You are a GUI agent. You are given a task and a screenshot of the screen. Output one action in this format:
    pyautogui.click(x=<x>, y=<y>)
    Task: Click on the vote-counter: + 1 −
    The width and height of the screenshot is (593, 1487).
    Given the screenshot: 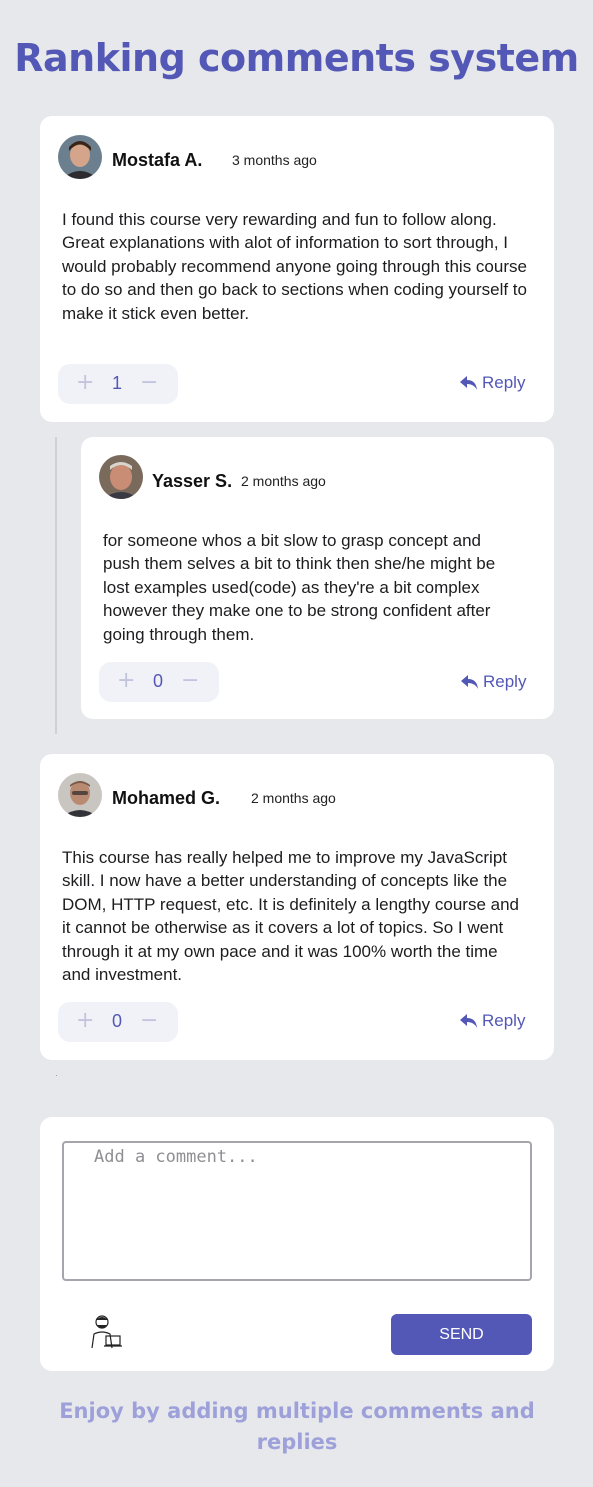 What is the action you would take?
    pyautogui.click(x=118, y=384)
    